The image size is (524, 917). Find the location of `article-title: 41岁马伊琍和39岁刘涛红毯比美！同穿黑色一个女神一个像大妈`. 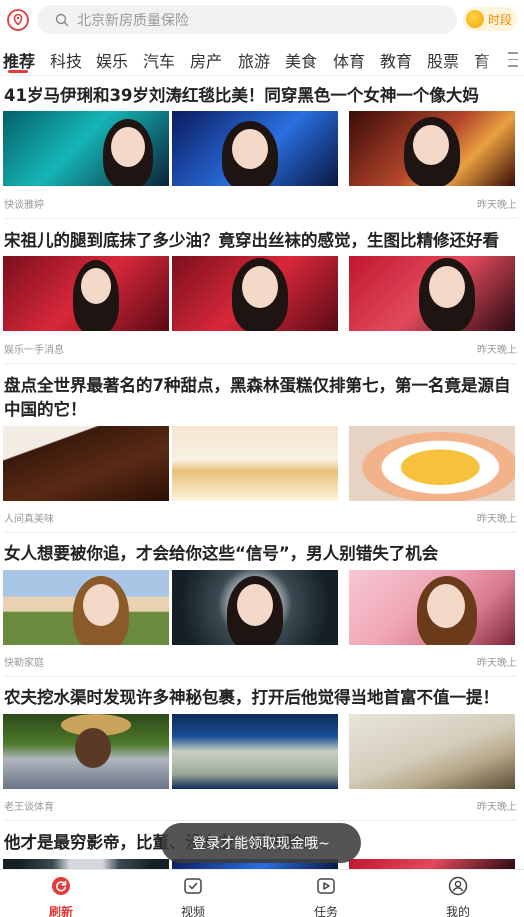

article-title: 41岁马伊琍和39岁刘涛红毯比美！同穿黑色一个女神一个像大妈 is located at coordinates (261, 96).